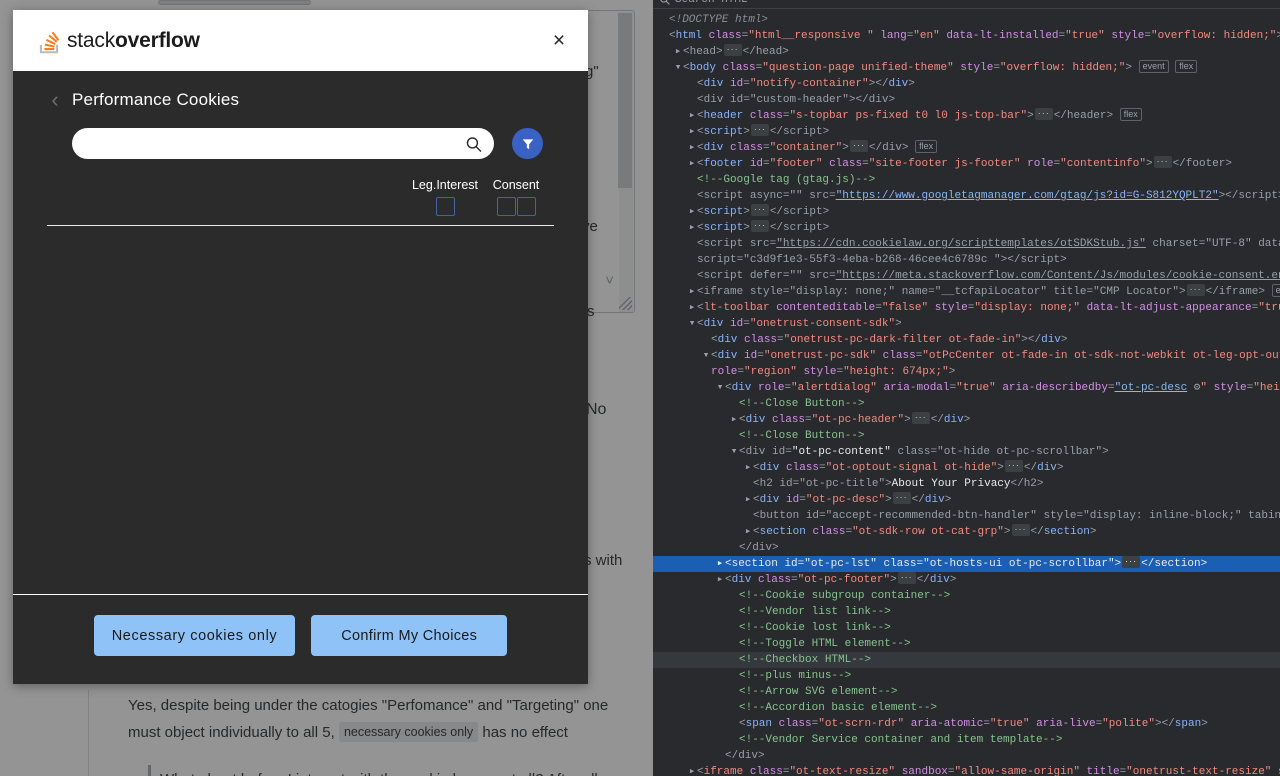 The width and height of the screenshot is (1280, 776). What do you see at coordinates (966, 676) in the screenshot?
I see `dom-tree-row: <!--plus minus-->` at bounding box center [966, 676].